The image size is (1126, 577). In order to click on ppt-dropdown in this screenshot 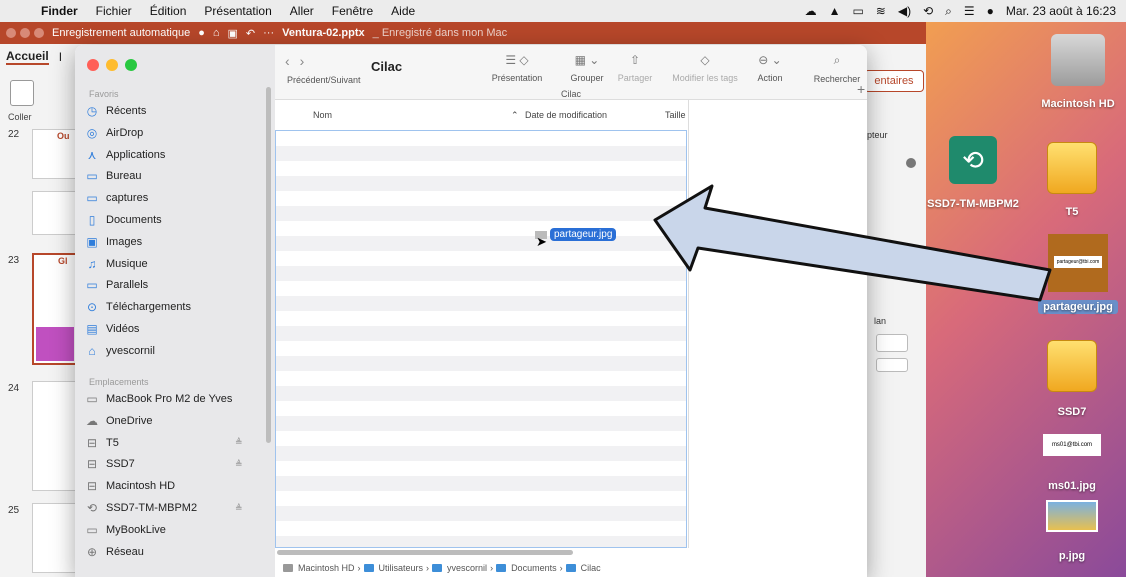, I will do `click(892, 343)`.